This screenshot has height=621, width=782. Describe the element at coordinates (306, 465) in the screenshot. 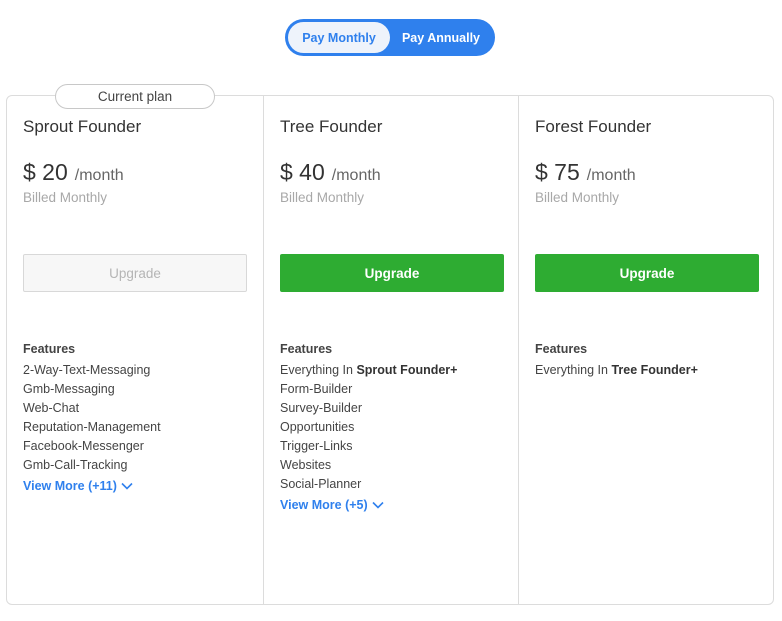

I see `feature-item: Websites` at that location.